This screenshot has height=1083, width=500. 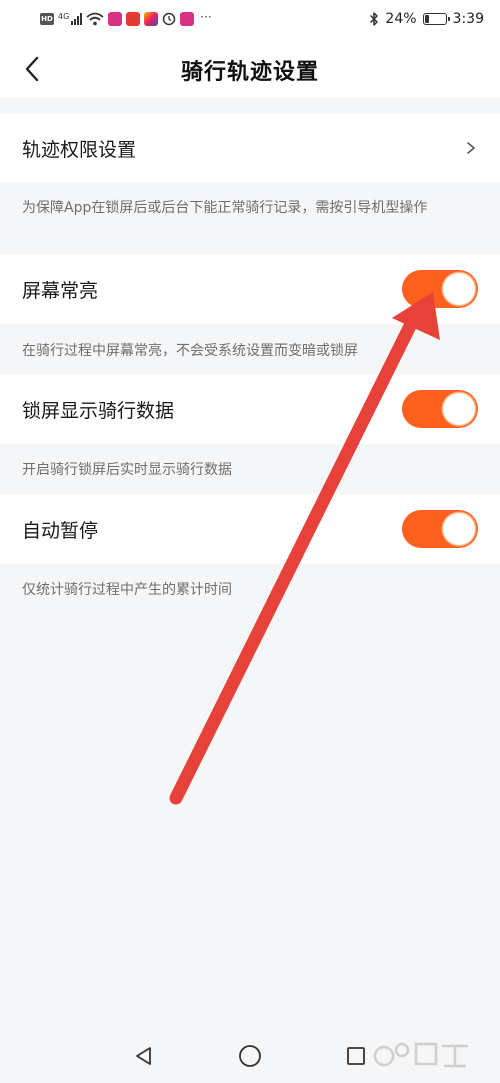 I want to click on track-permission-note: 为保障App在锁屏后或后台下能正常骑行记录，需按引导机型操作, so click(x=225, y=208).